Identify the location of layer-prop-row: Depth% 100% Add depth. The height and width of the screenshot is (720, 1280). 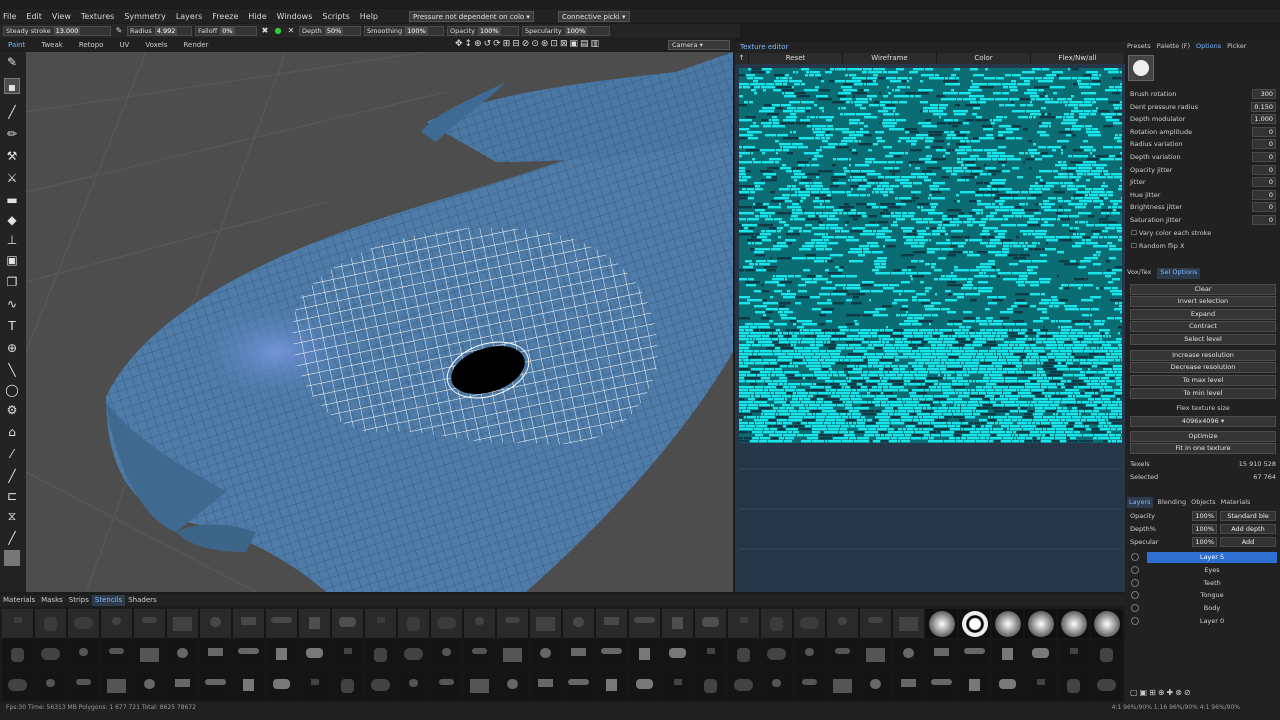
(1203, 529).